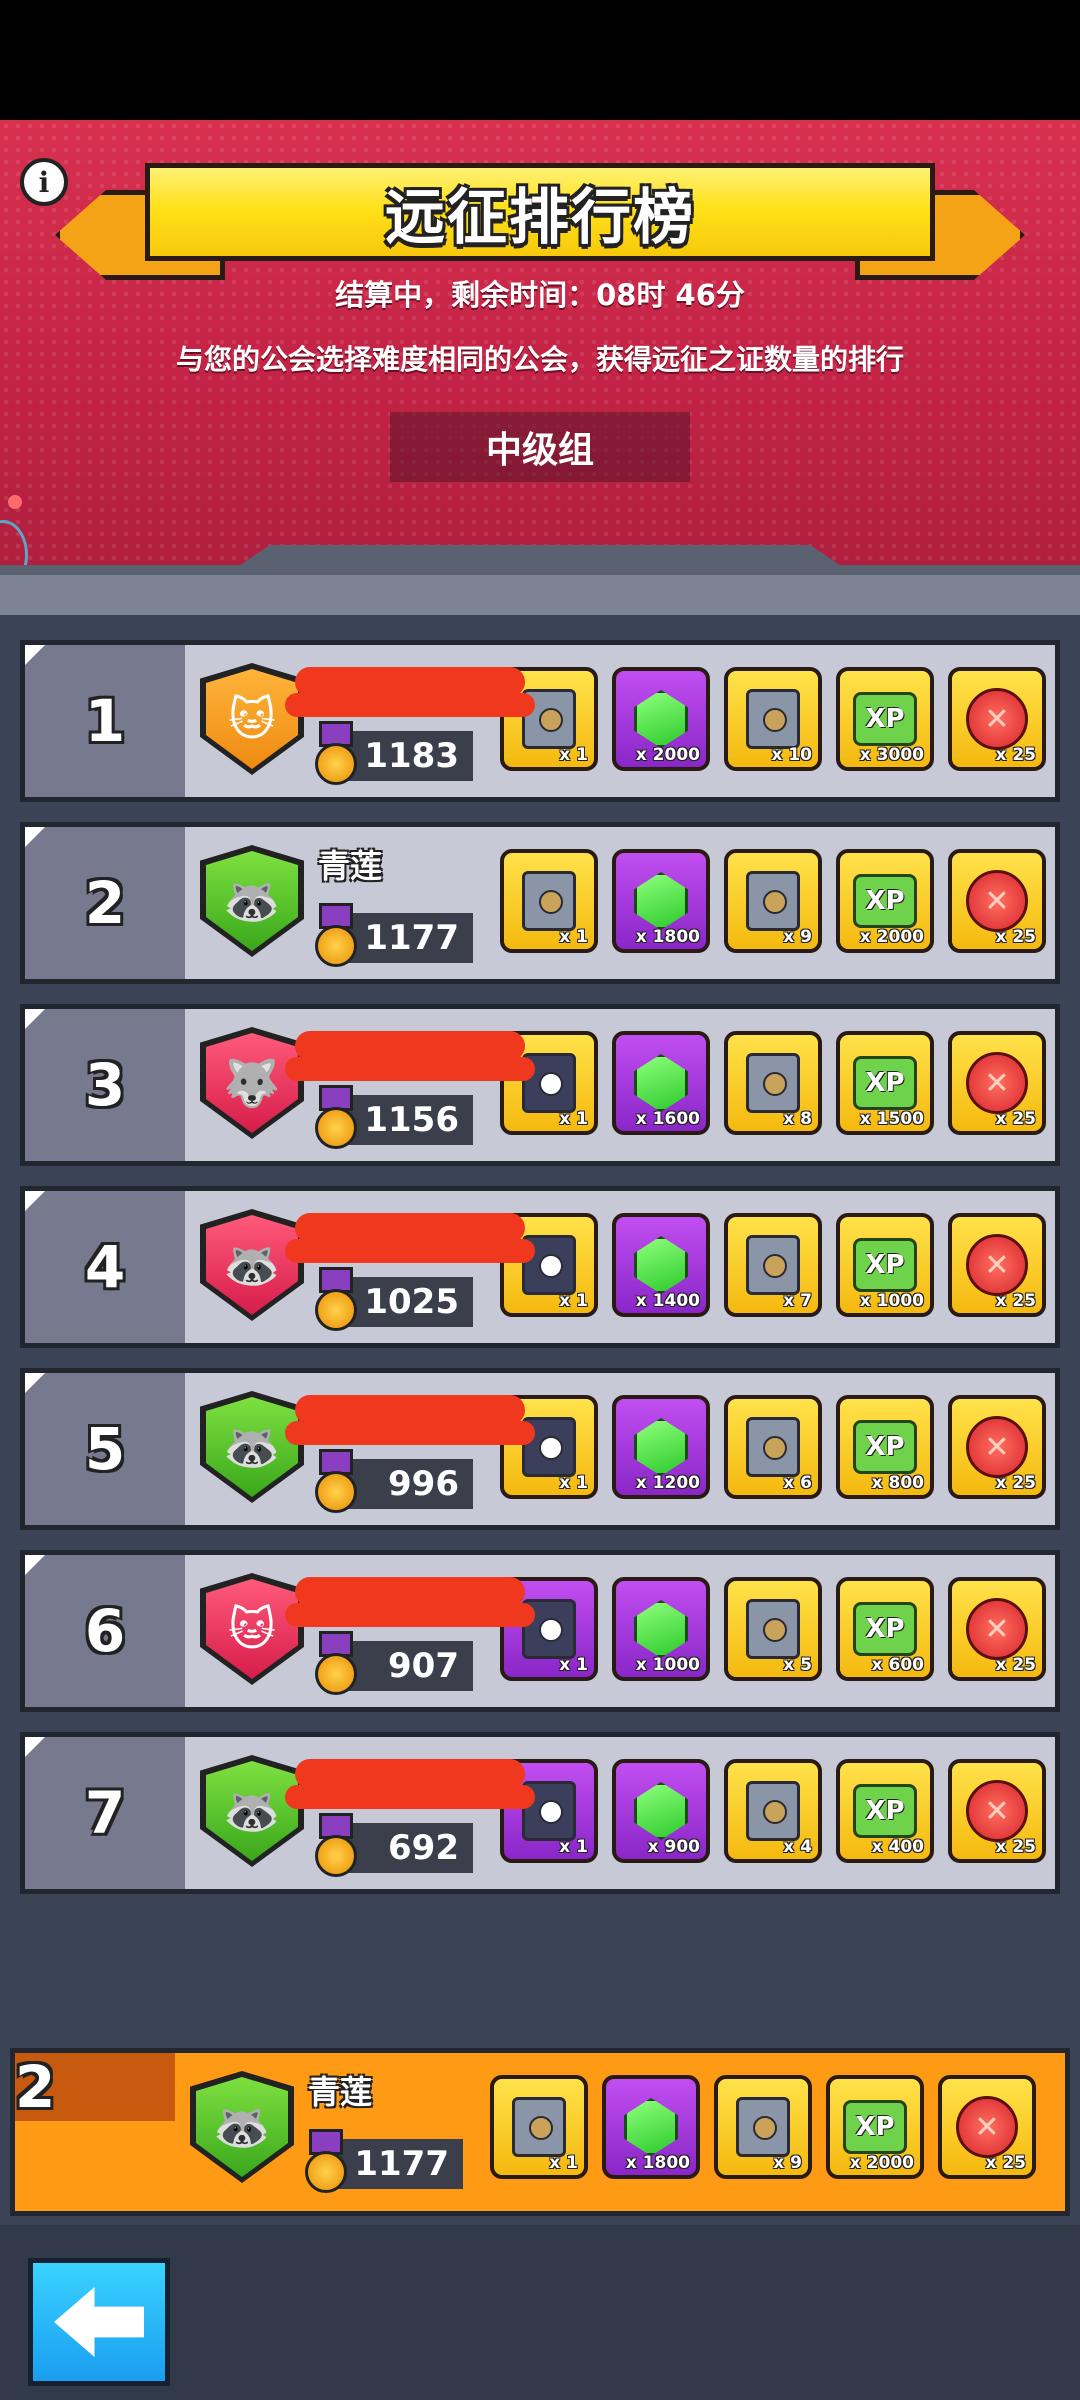 This screenshot has height=2400, width=1080. What do you see at coordinates (105, 721) in the screenshot?
I see `rank-badge: 1` at bounding box center [105, 721].